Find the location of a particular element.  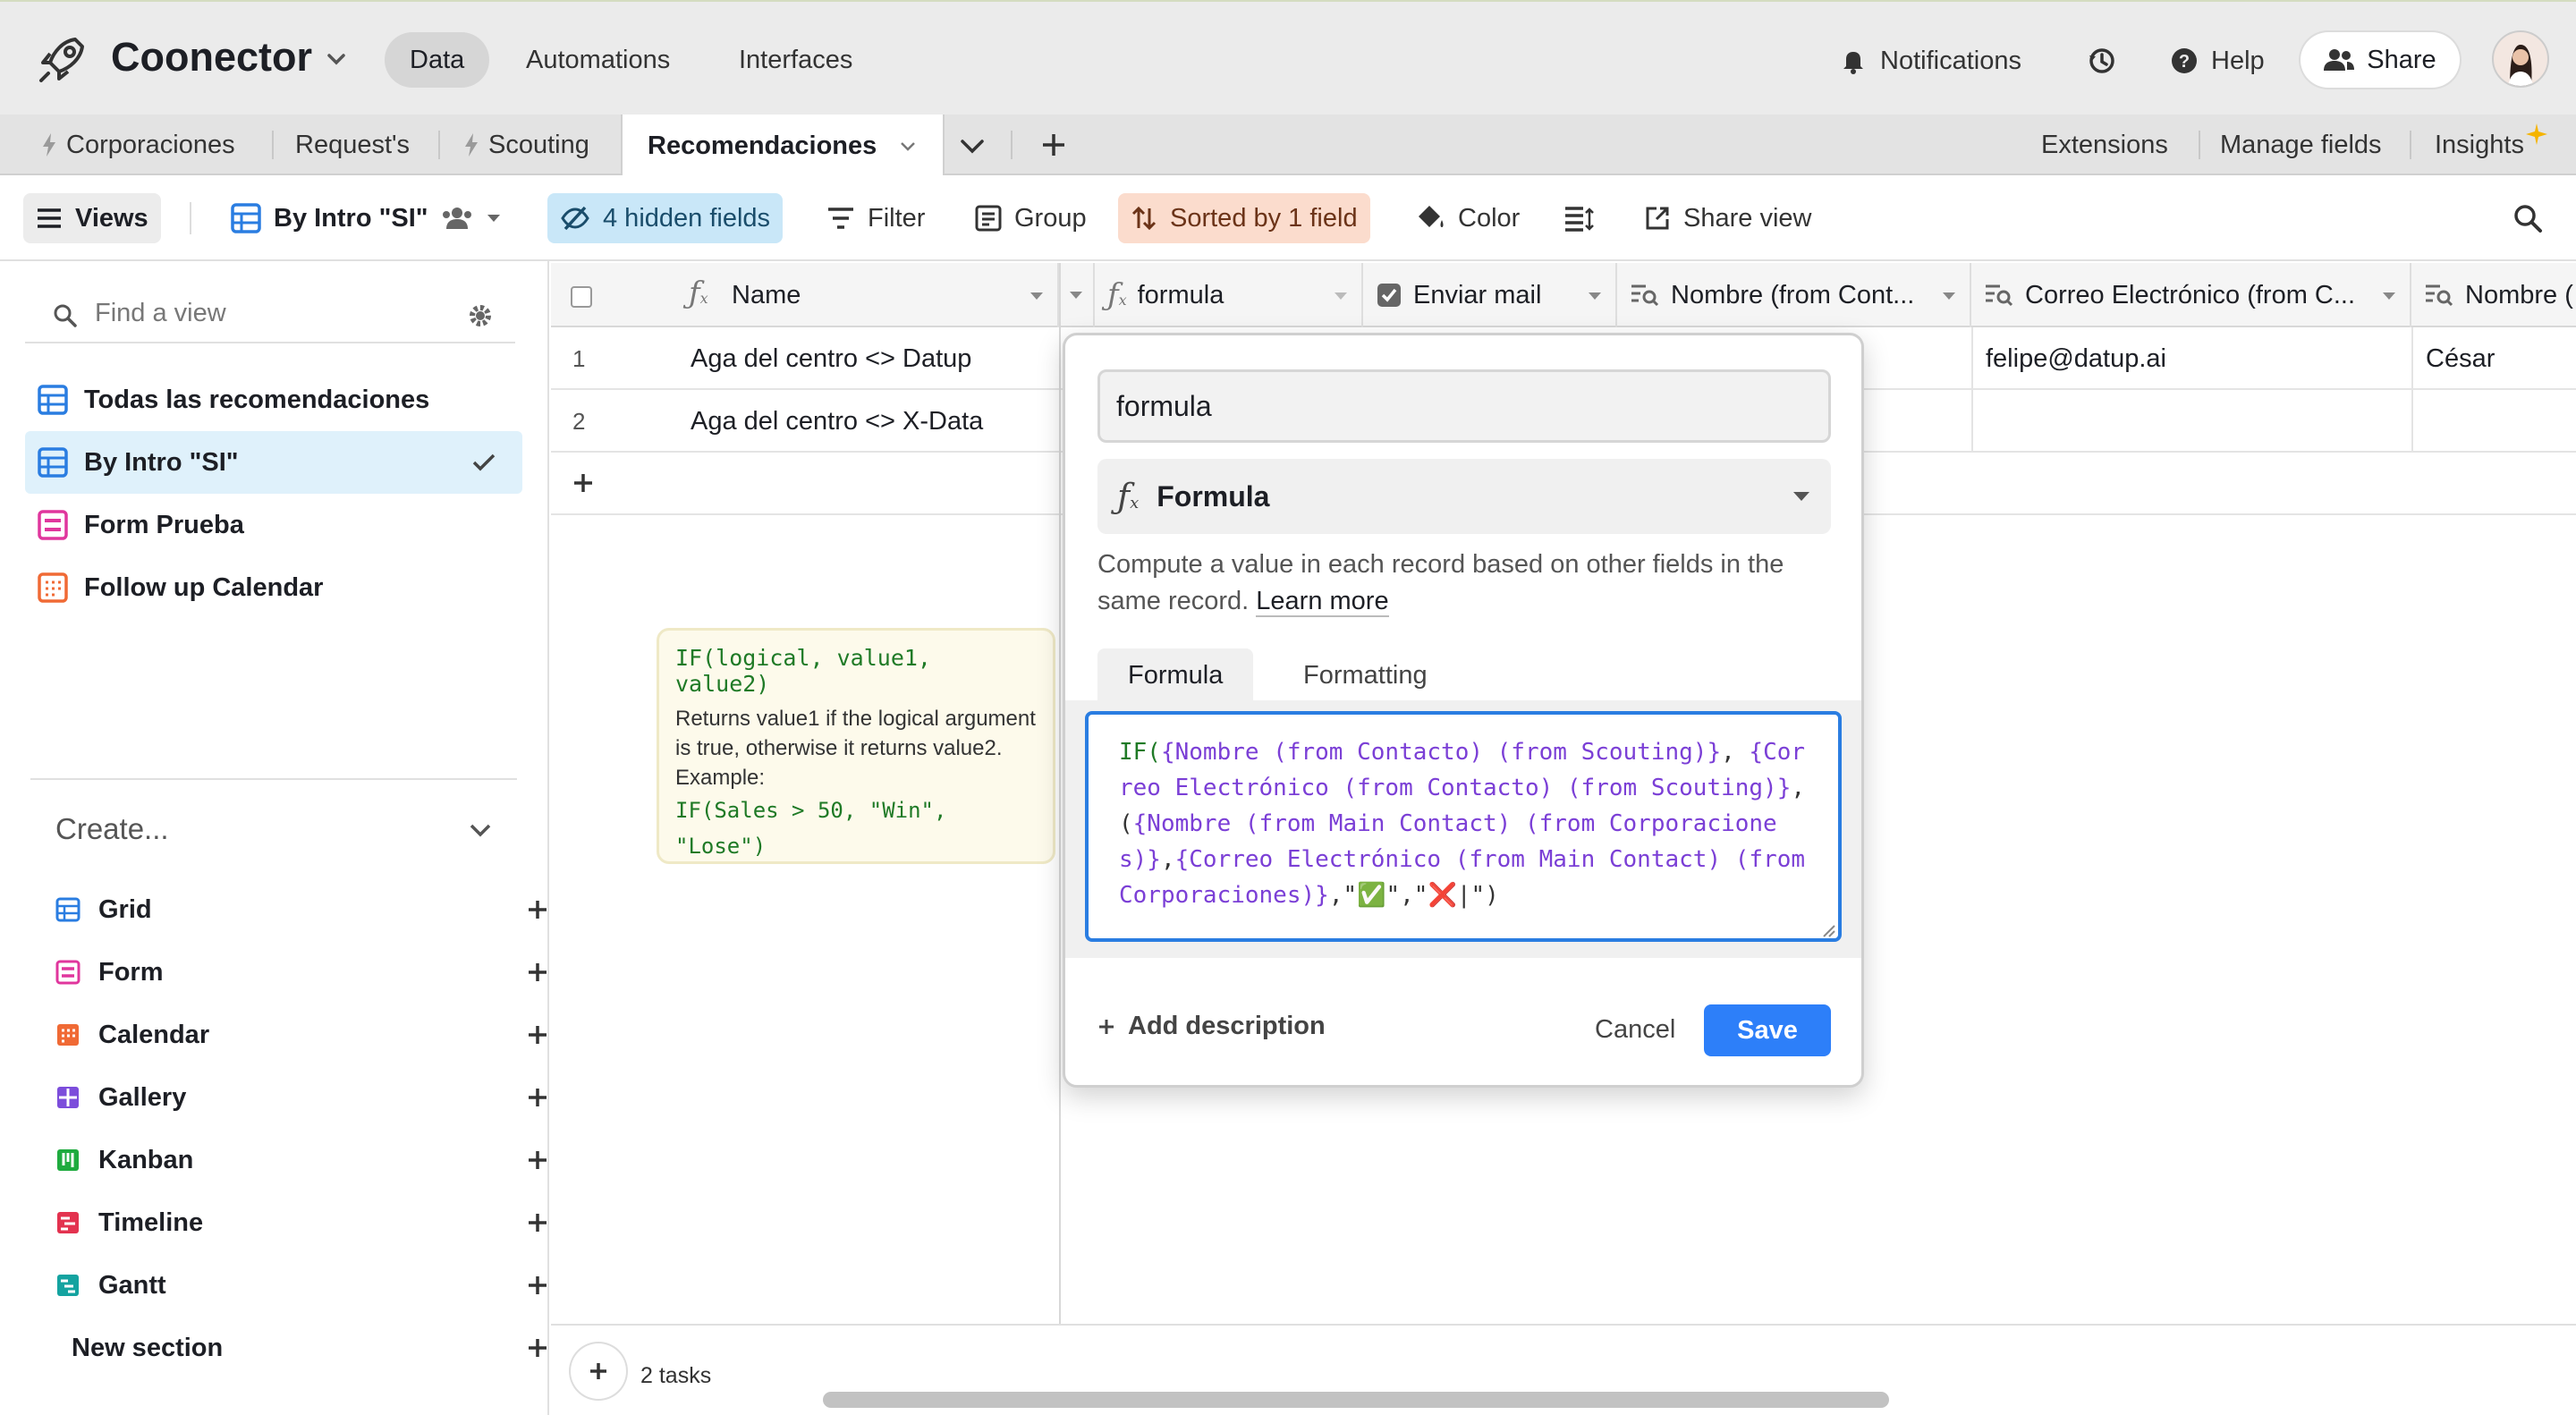

help-button: ? Help is located at coordinates (2217, 61).